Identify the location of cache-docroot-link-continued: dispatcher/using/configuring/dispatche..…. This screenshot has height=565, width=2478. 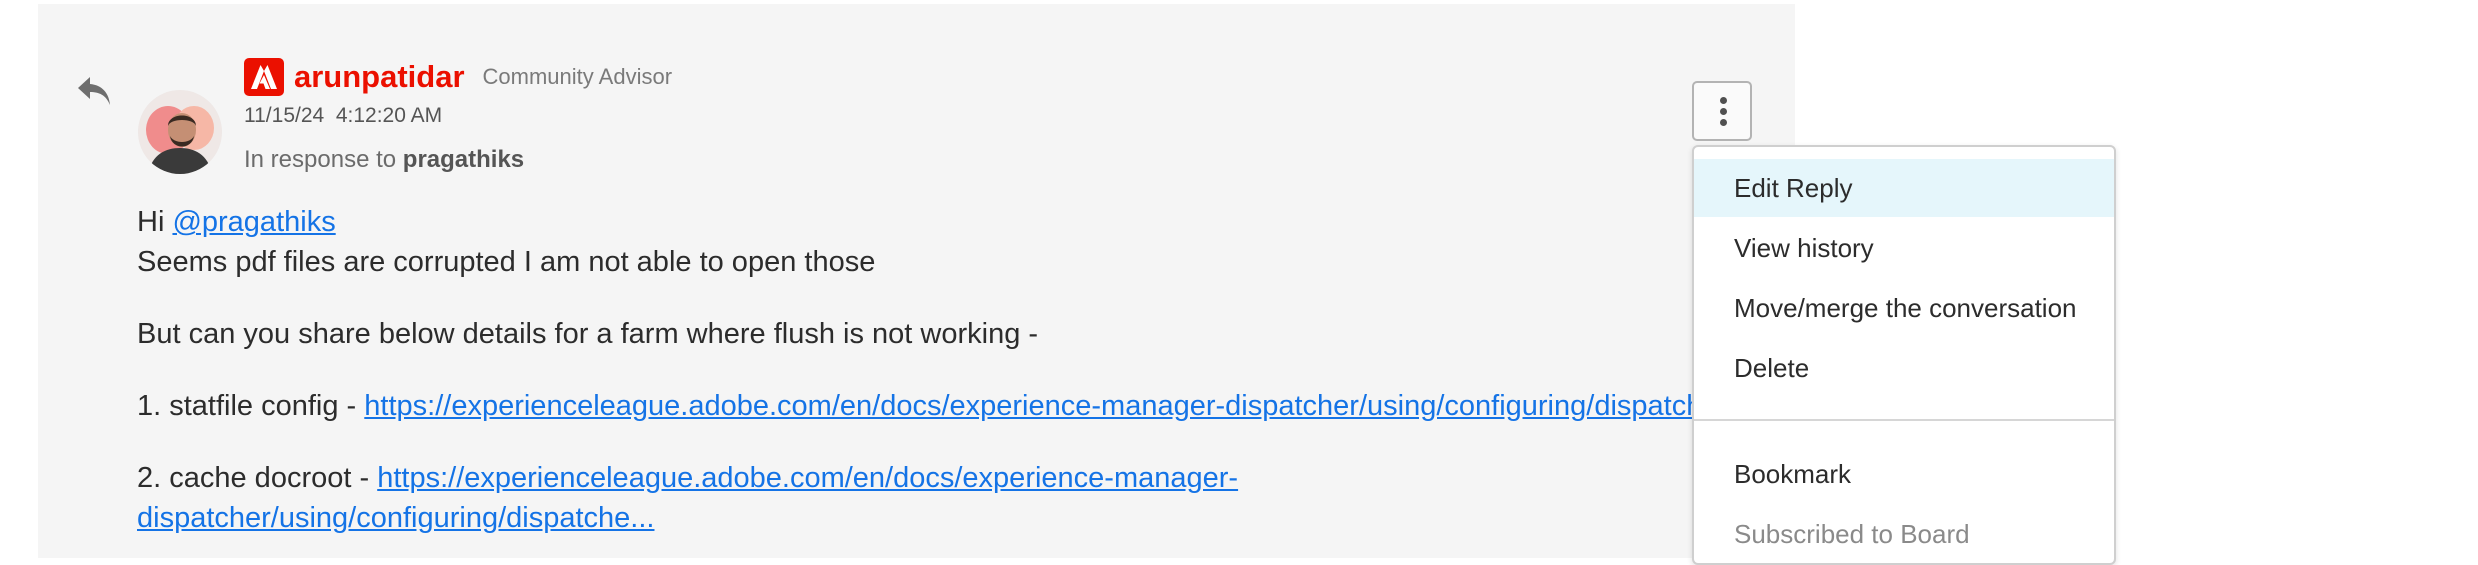
(395, 518).